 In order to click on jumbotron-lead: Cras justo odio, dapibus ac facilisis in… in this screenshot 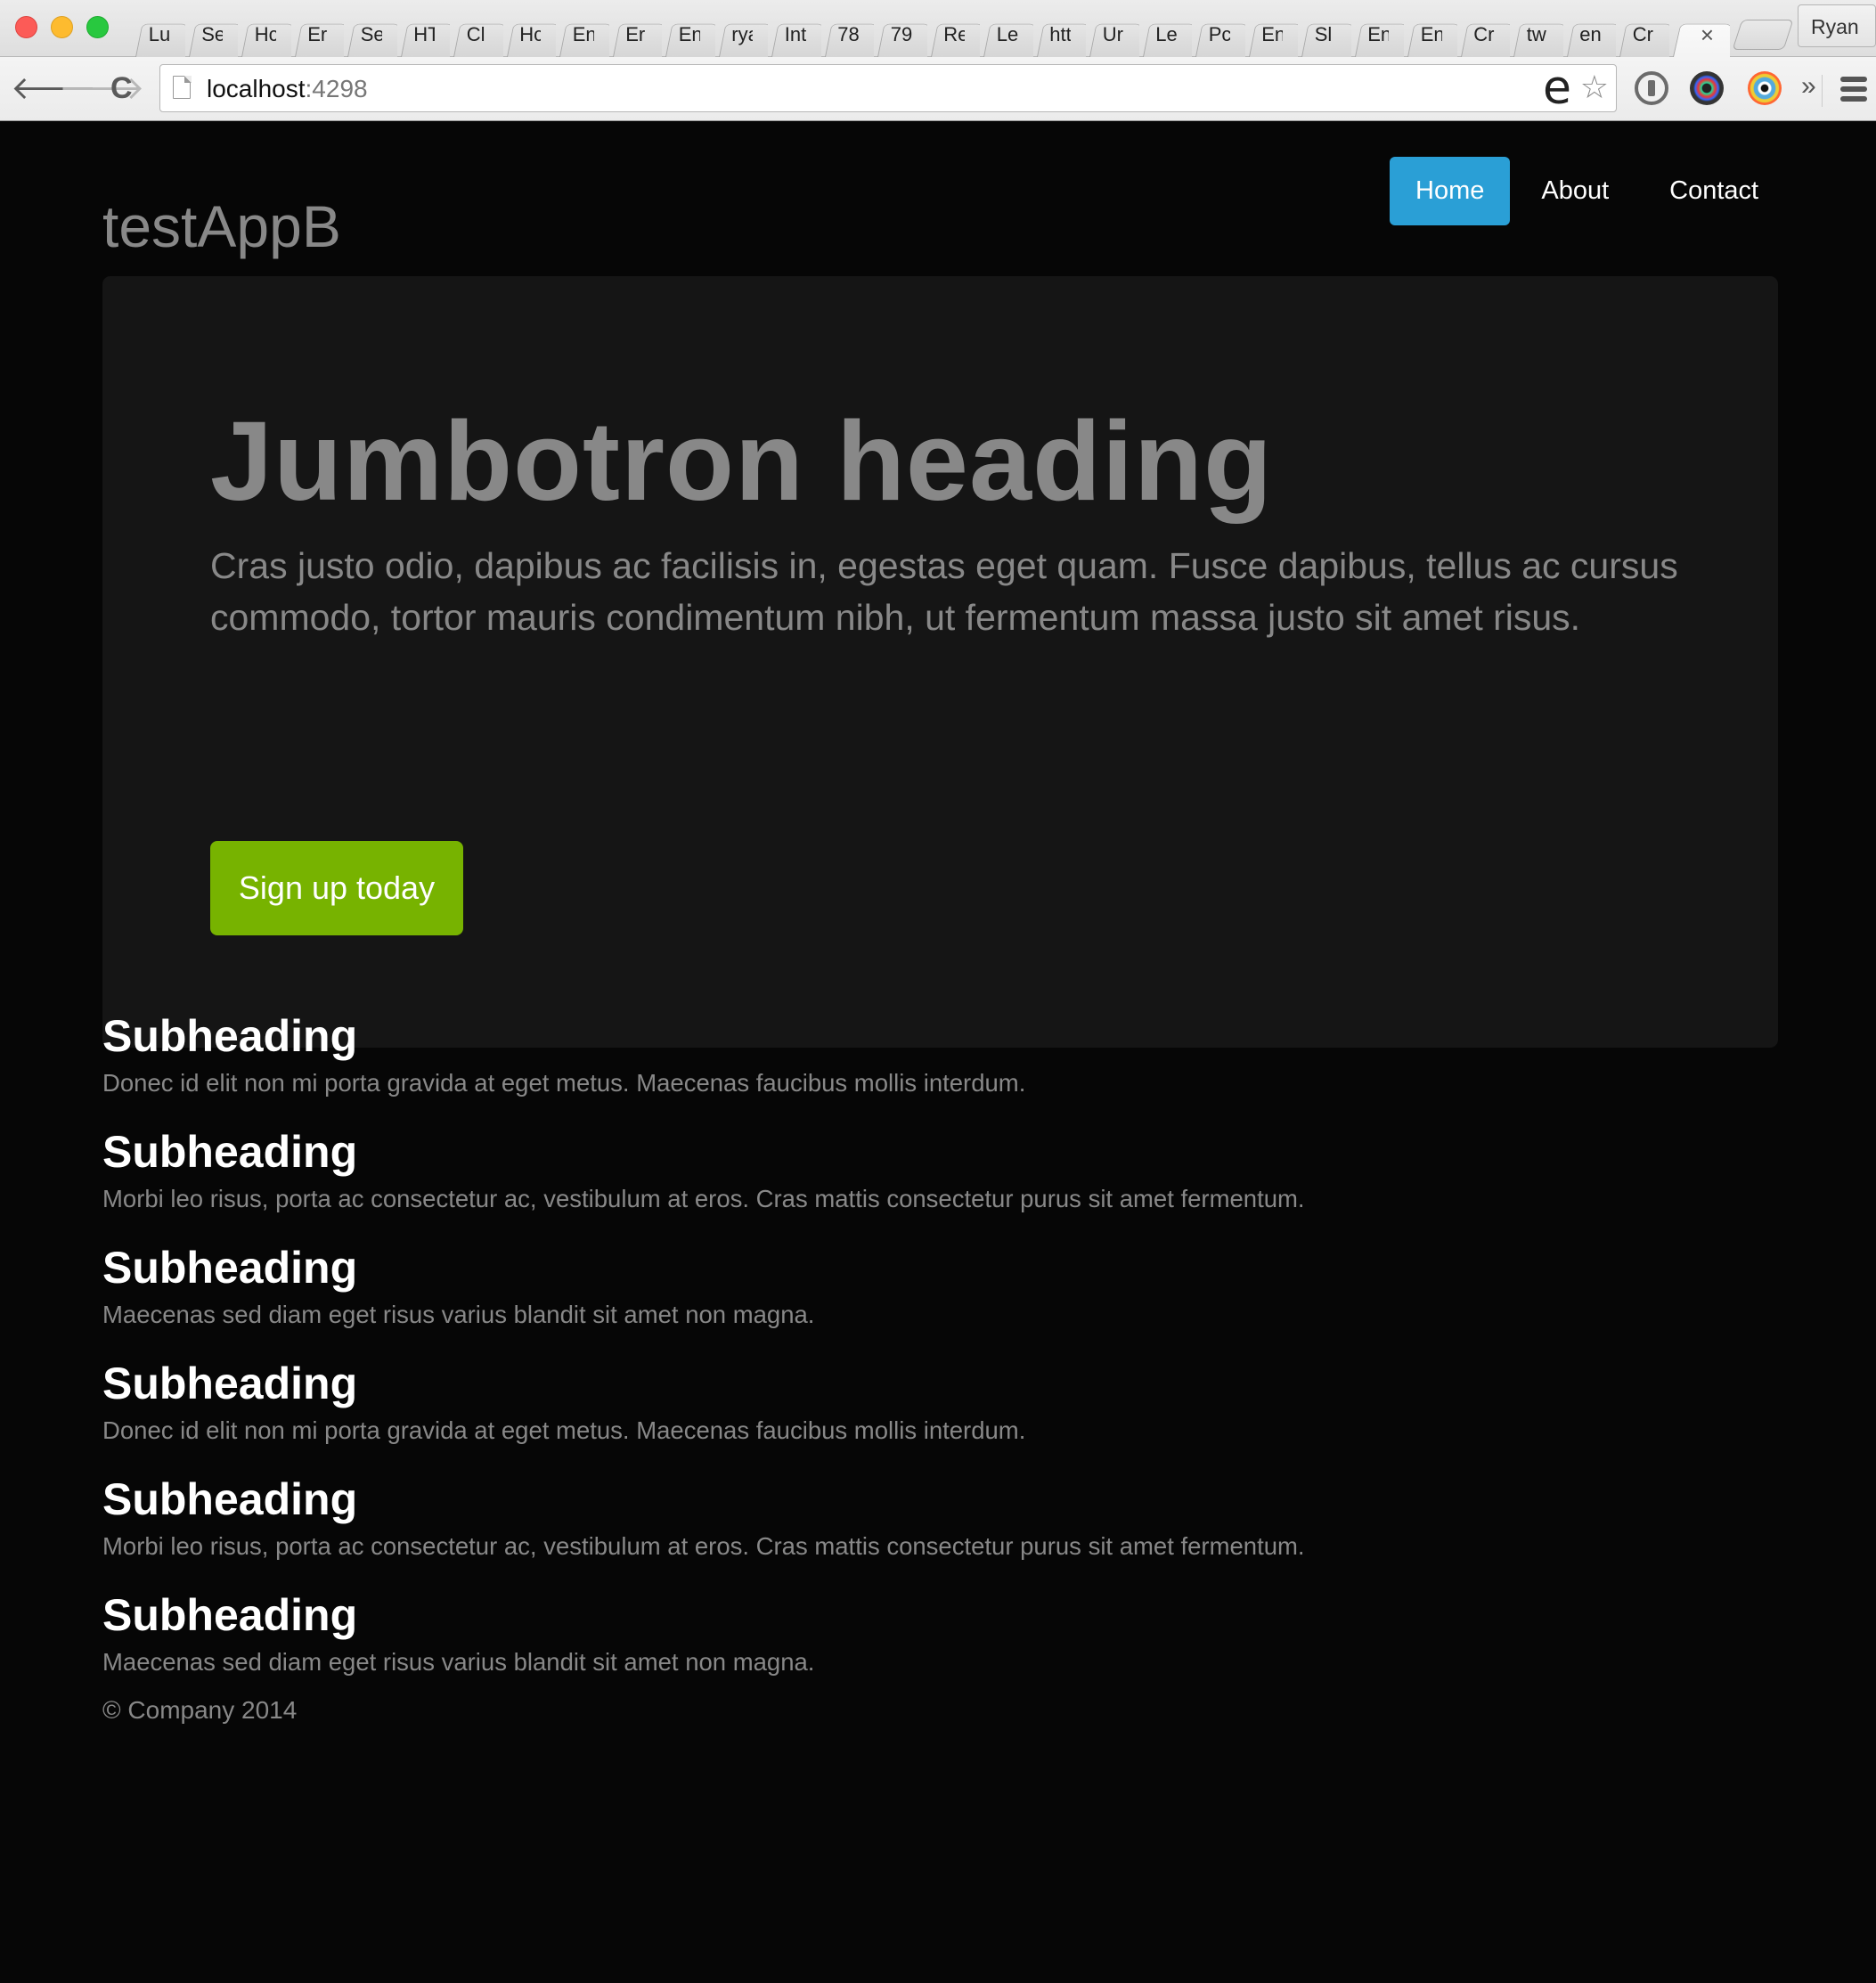, I will do `click(944, 592)`.